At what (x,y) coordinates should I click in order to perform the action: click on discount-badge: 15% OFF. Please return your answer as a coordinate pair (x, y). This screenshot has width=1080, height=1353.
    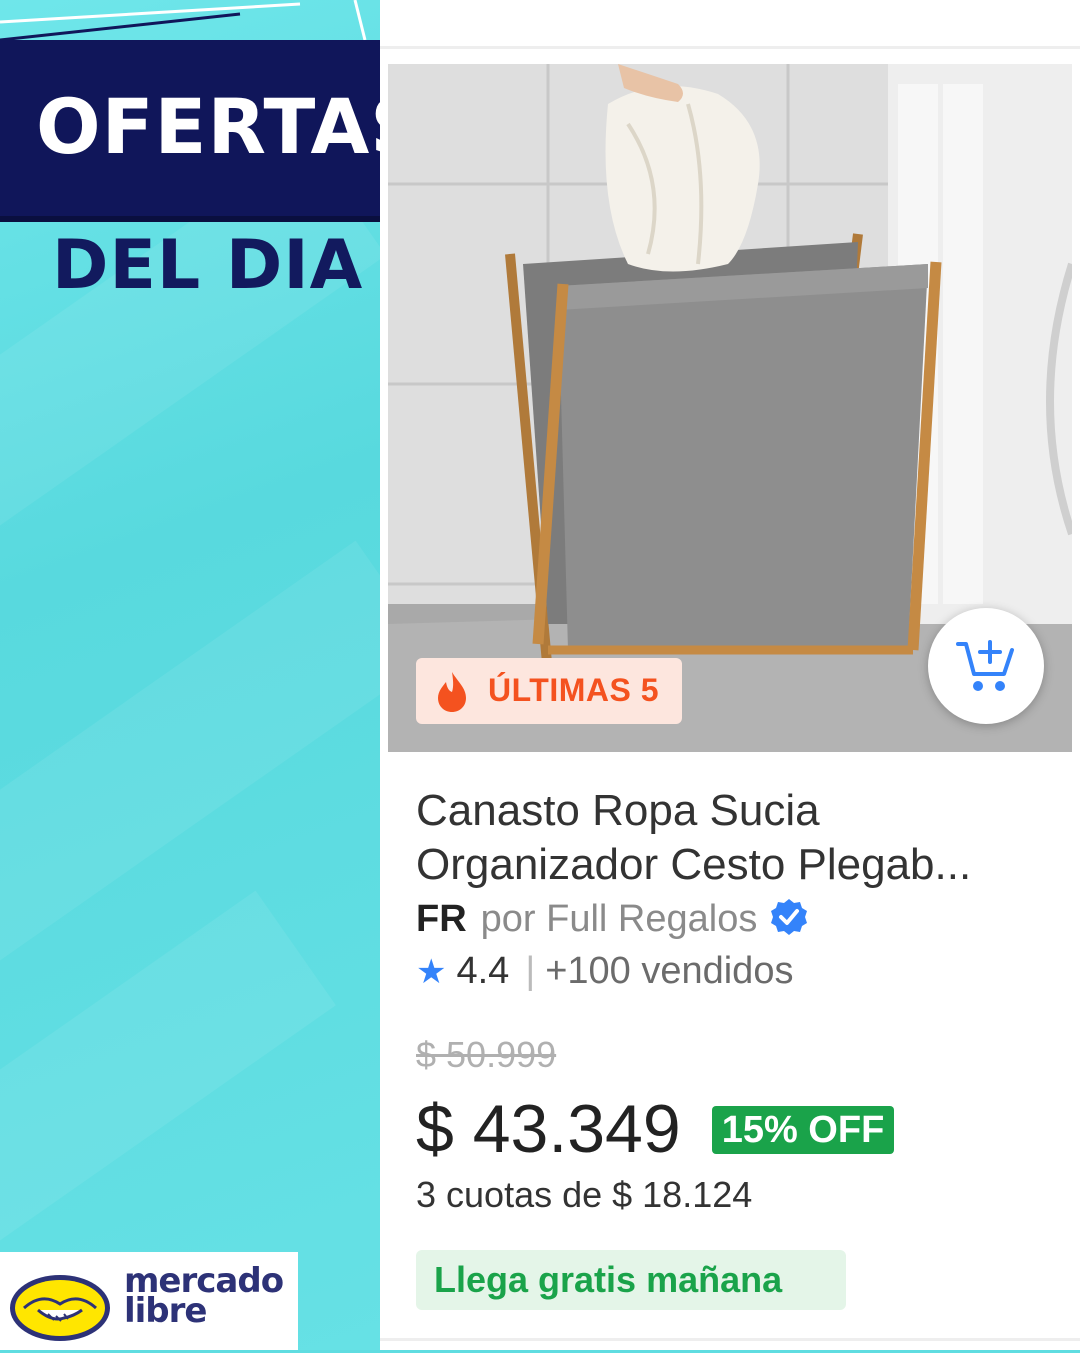
    Looking at the image, I should click on (803, 1130).